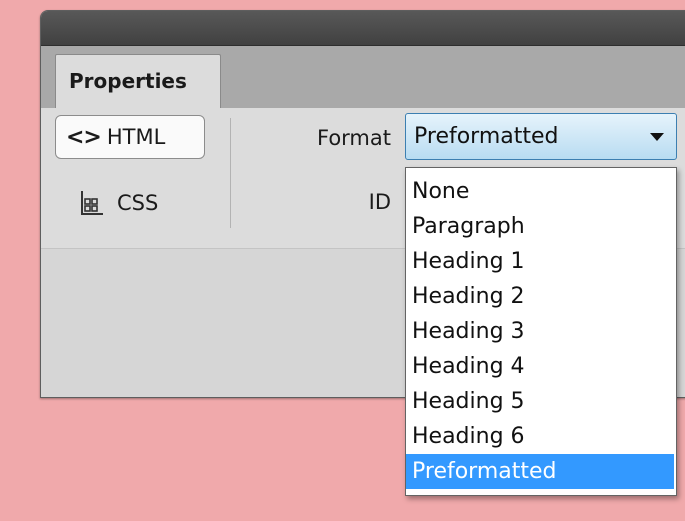 The width and height of the screenshot is (685, 521). Describe the element at coordinates (353, 138) in the screenshot. I see `format-label: Format` at that location.